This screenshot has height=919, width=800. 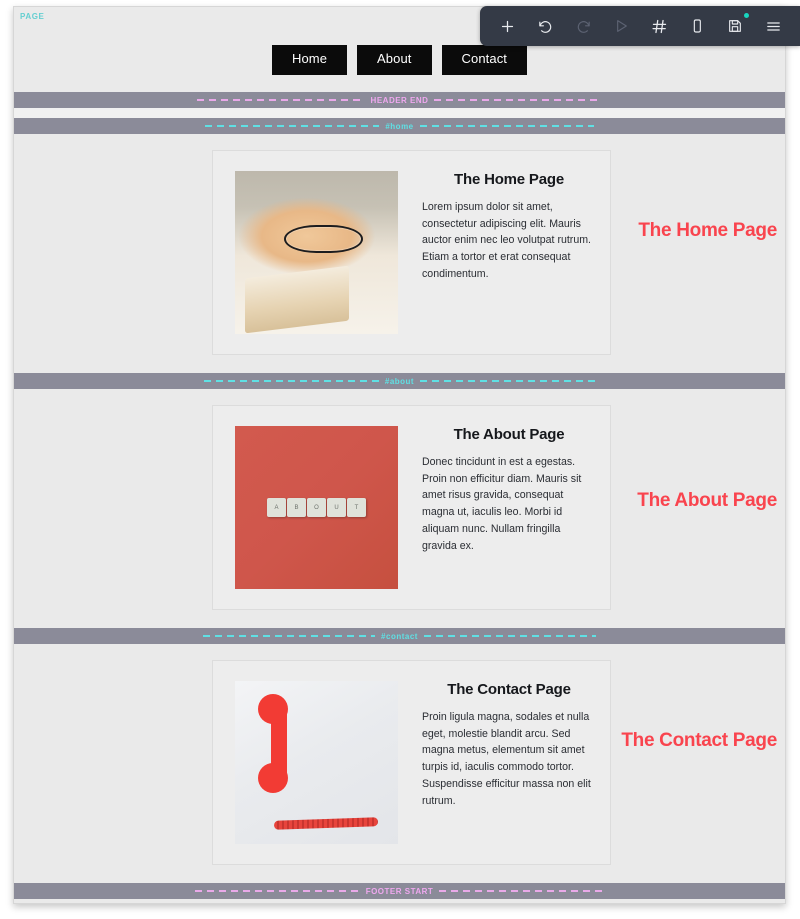 I want to click on home-red-heading: The Home Page, so click(x=707, y=230).